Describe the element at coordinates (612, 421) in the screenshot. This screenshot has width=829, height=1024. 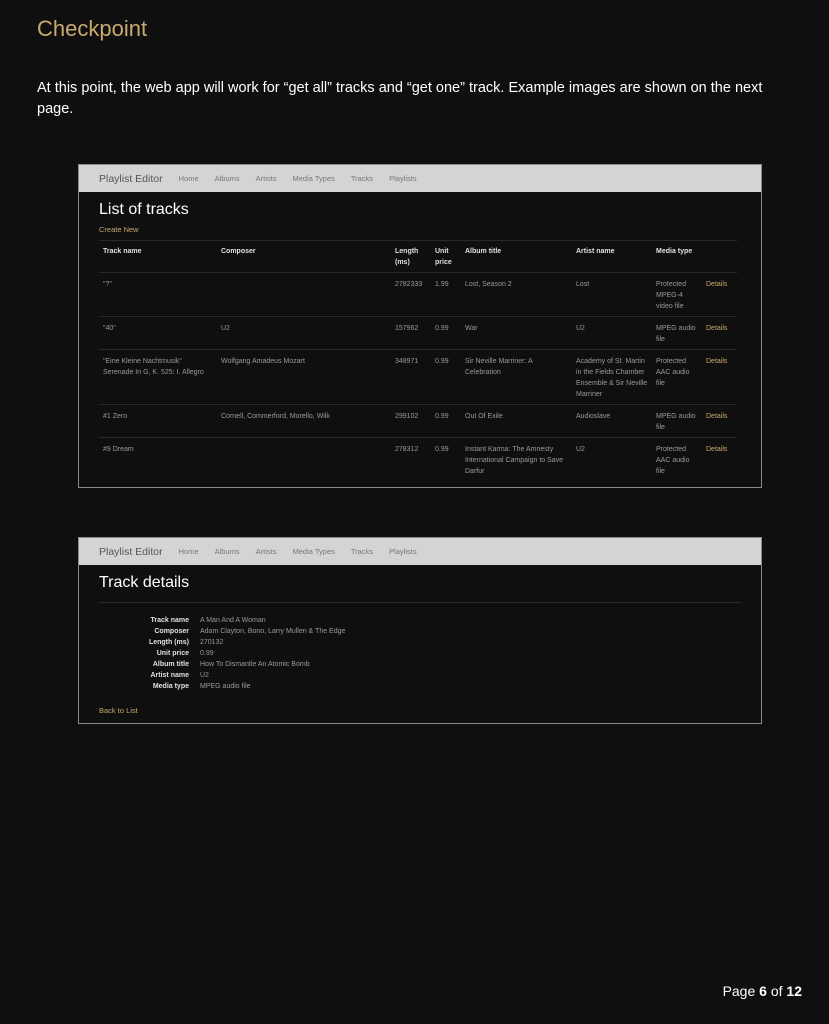
I see `artist-name-cell: Audioslave` at that location.